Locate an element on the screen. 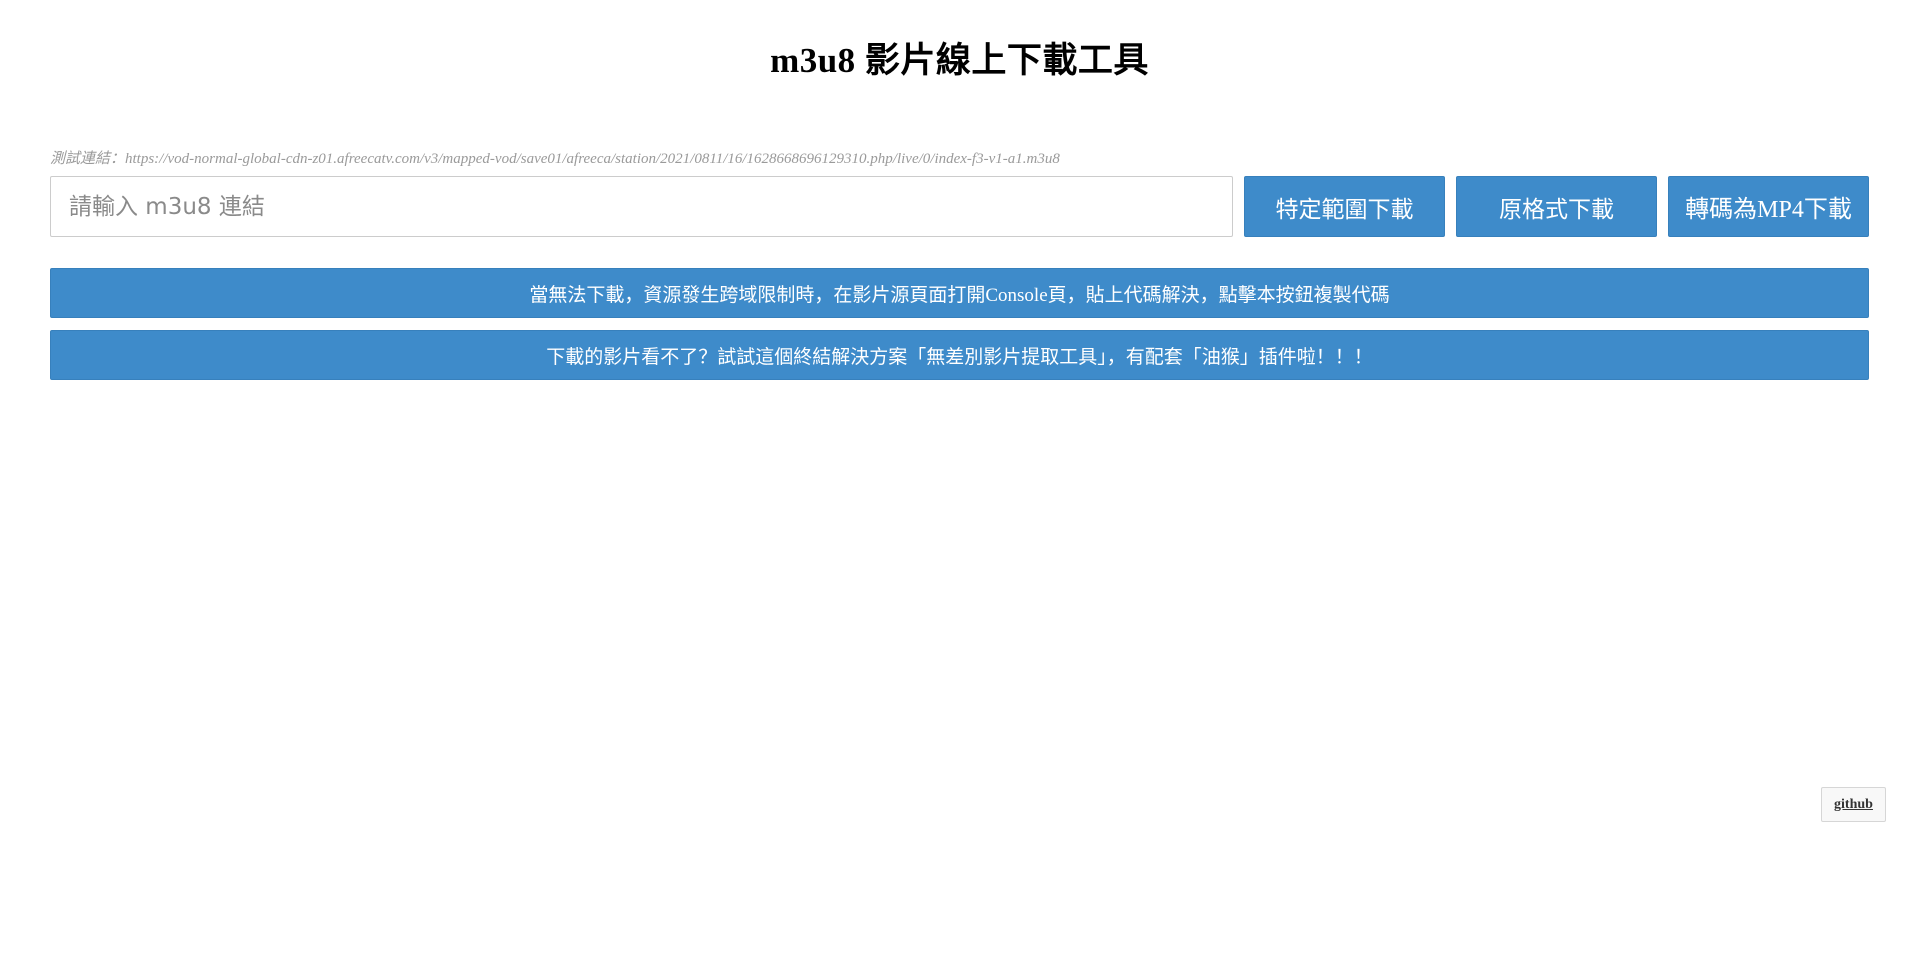 The width and height of the screenshot is (1919, 964). range-download-button: 特定範圍下載 is located at coordinates (1344, 206).